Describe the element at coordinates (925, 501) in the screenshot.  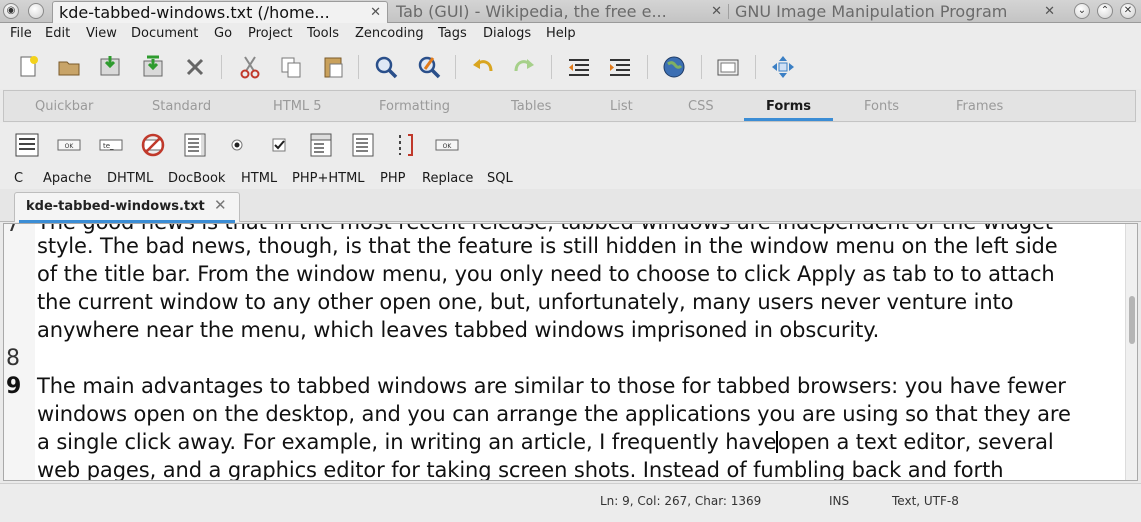
I see `file-encoding: Text, UTF-8` at that location.